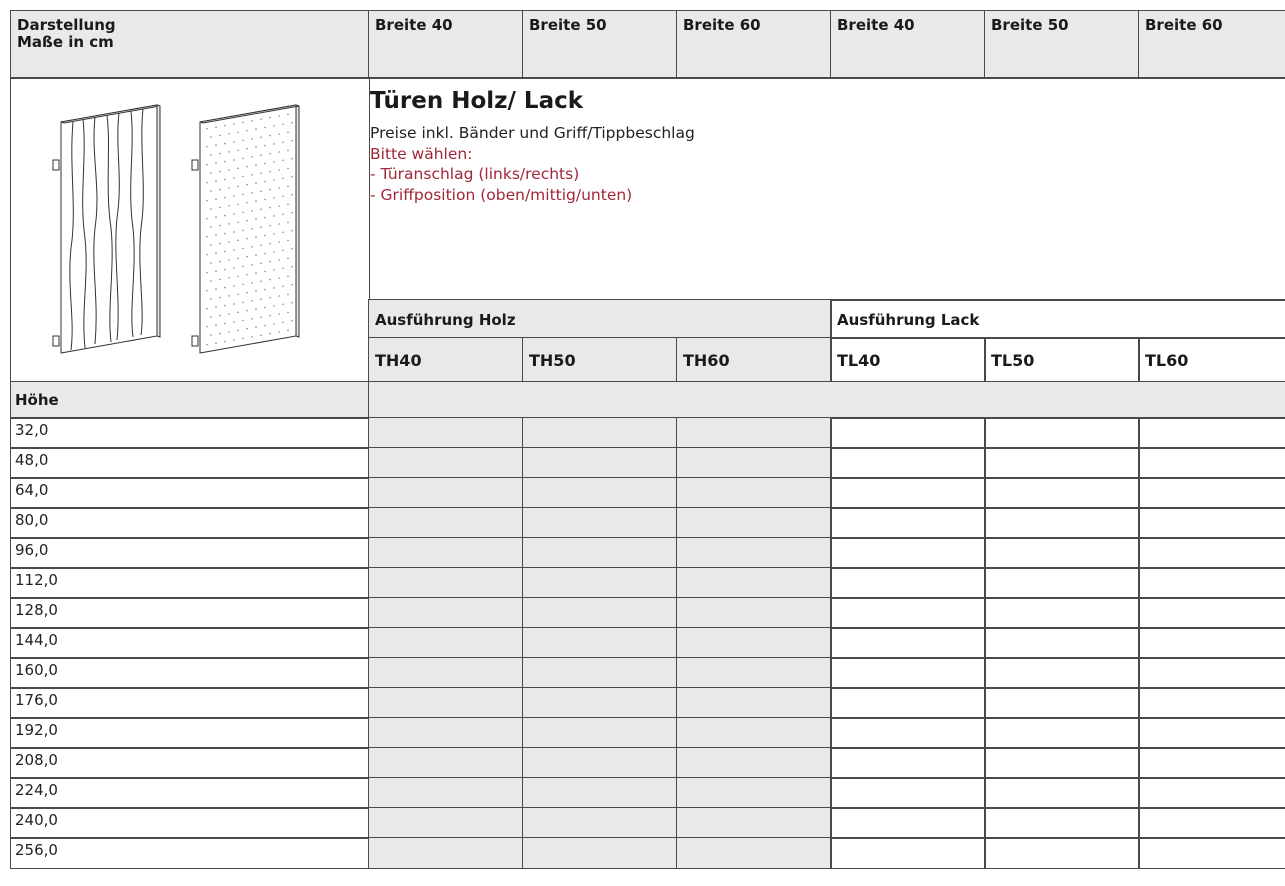 Image resolution: width=1285 pixels, height=886 pixels. What do you see at coordinates (190, 493) in the screenshot?
I see `height-row-label-cell: 64,0` at bounding box center [190, 493].